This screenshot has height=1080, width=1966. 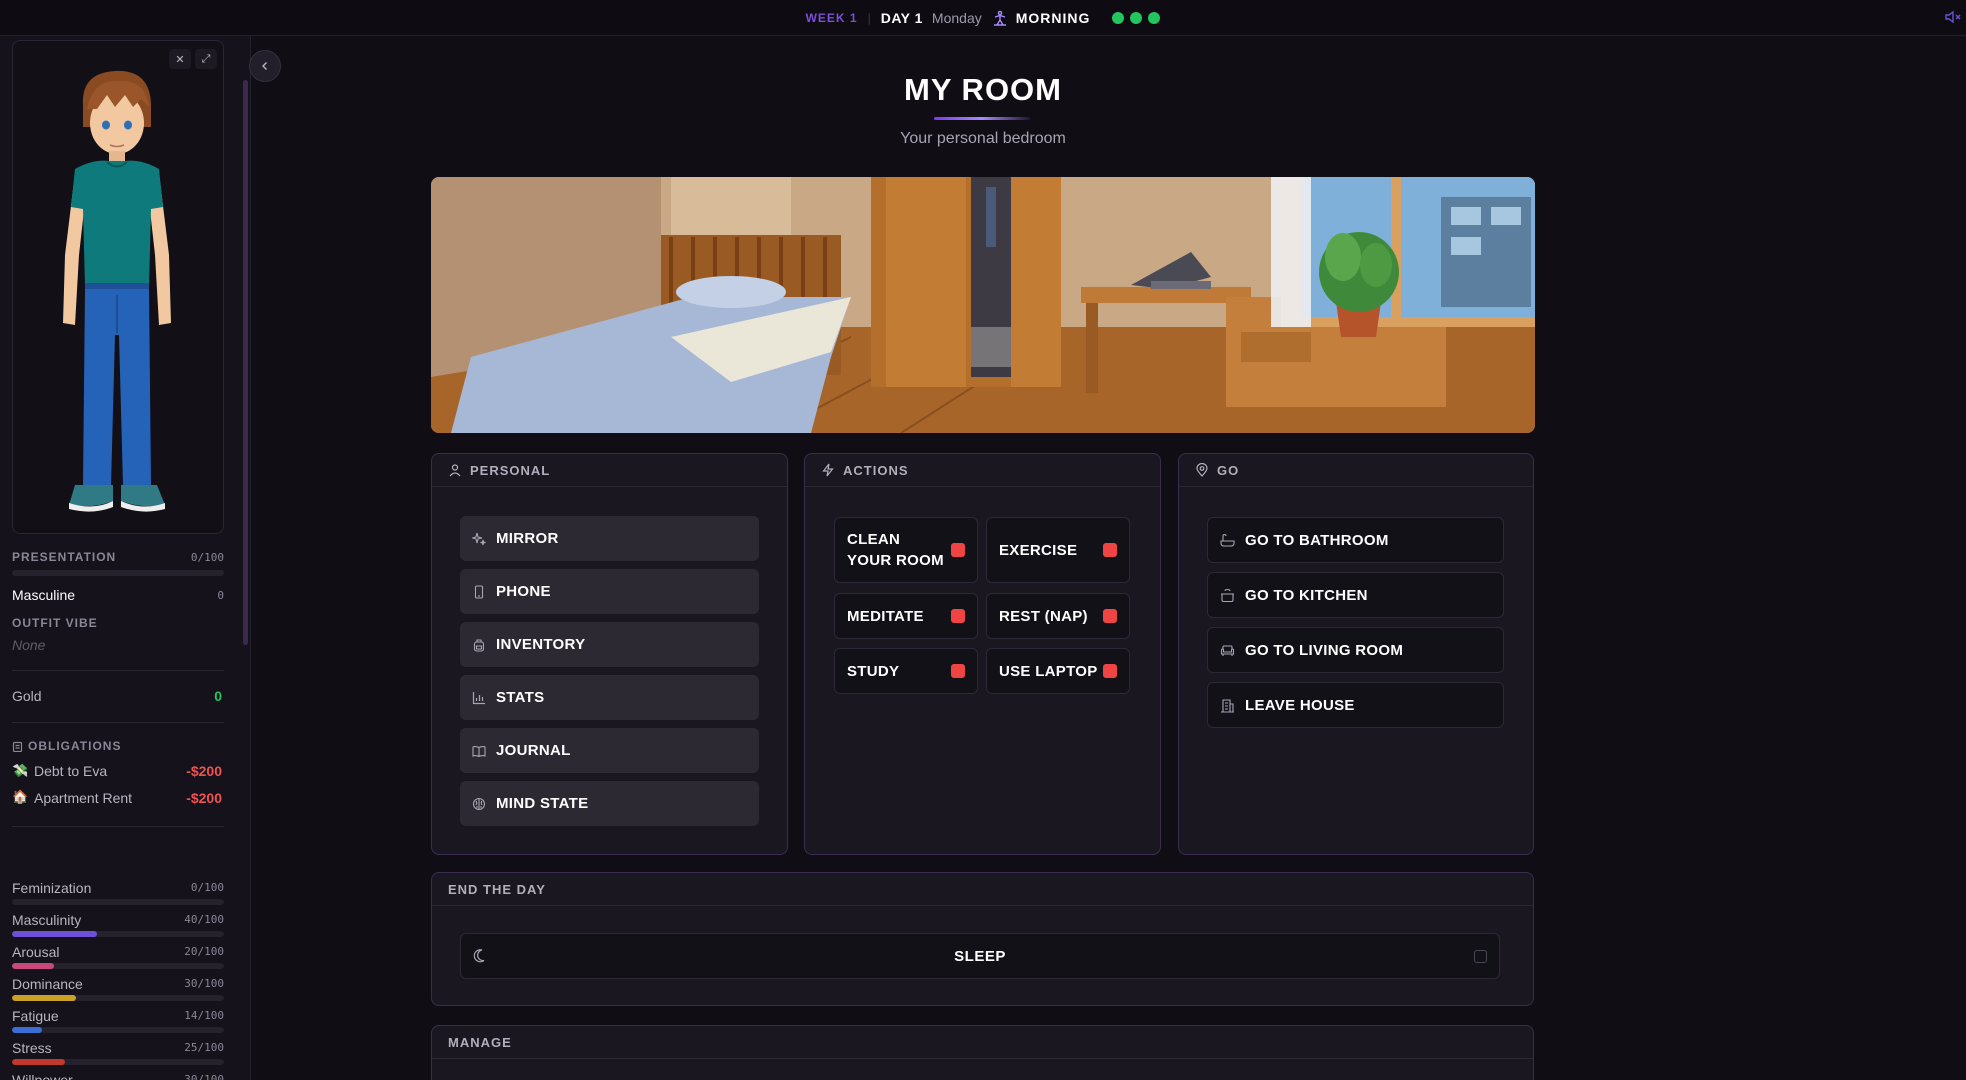 What do you see at coordinates (1953, 17) in the screenshot?
I see `mute-icon` at bounding box center [1953, 17].